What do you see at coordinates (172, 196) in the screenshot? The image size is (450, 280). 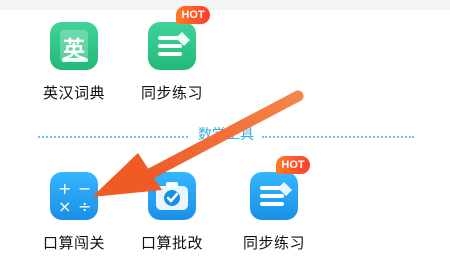 I see `camera-check-icon` at bounding box center [172, 196].